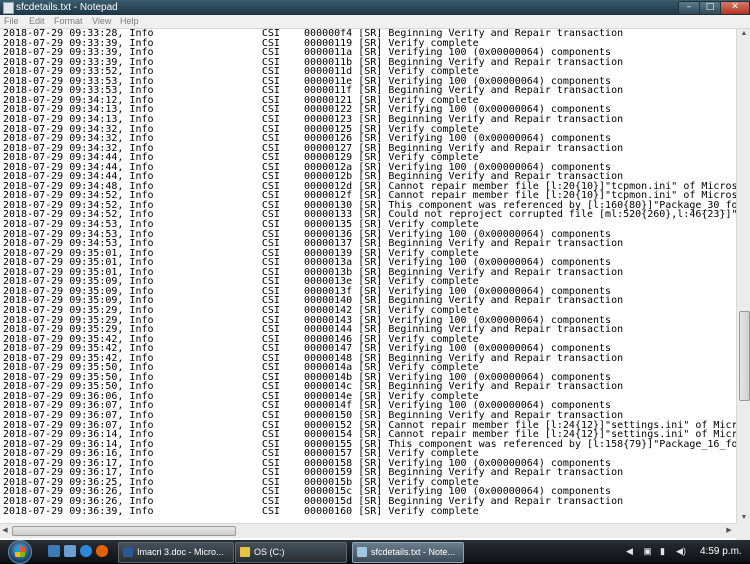  I want to click on scroll-left-arrow-icon: ◀, so click(5, 531).